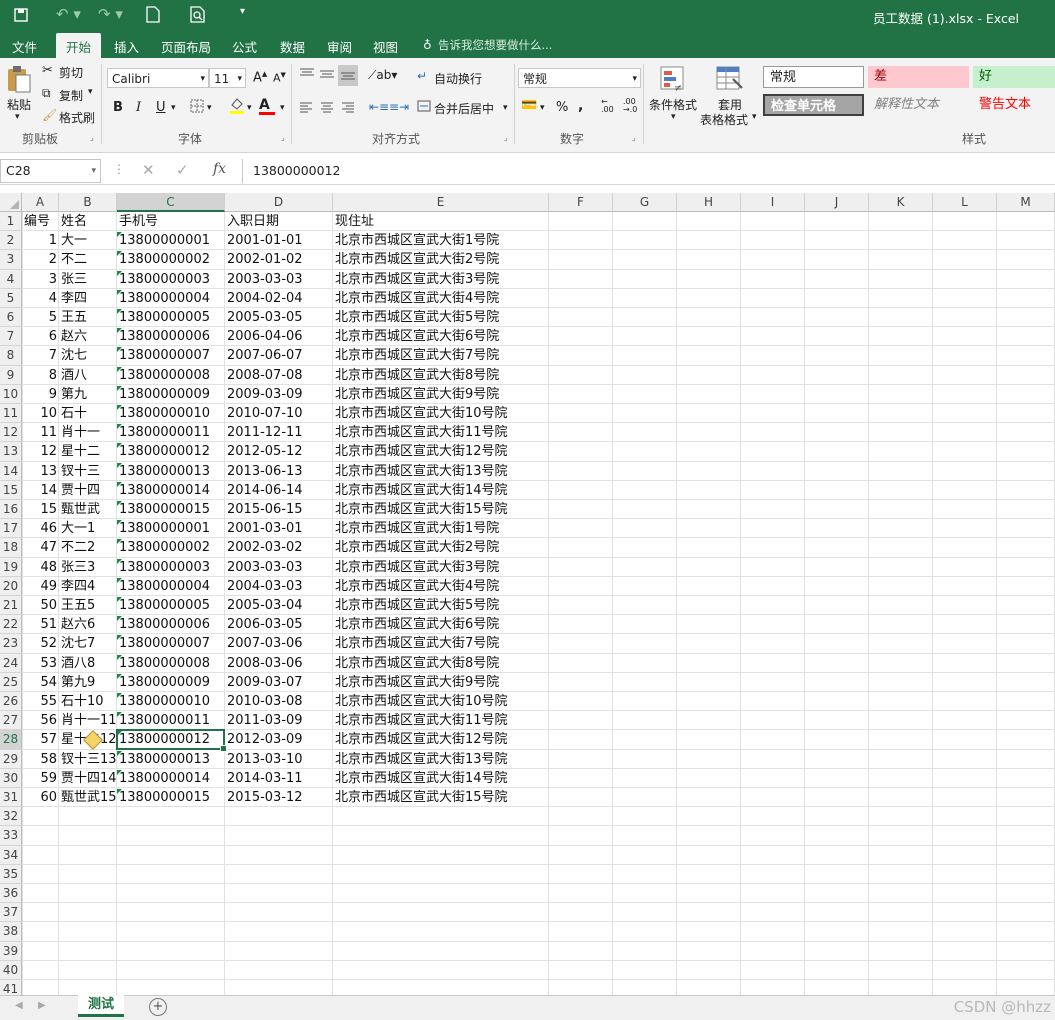 Image resolution: width=1055 pixels, height=1020 pixels. What do you see at coordinates (171, 221) in the screenshot?
I see `cell-phone: 手机号` at bounding box center [171, 221].